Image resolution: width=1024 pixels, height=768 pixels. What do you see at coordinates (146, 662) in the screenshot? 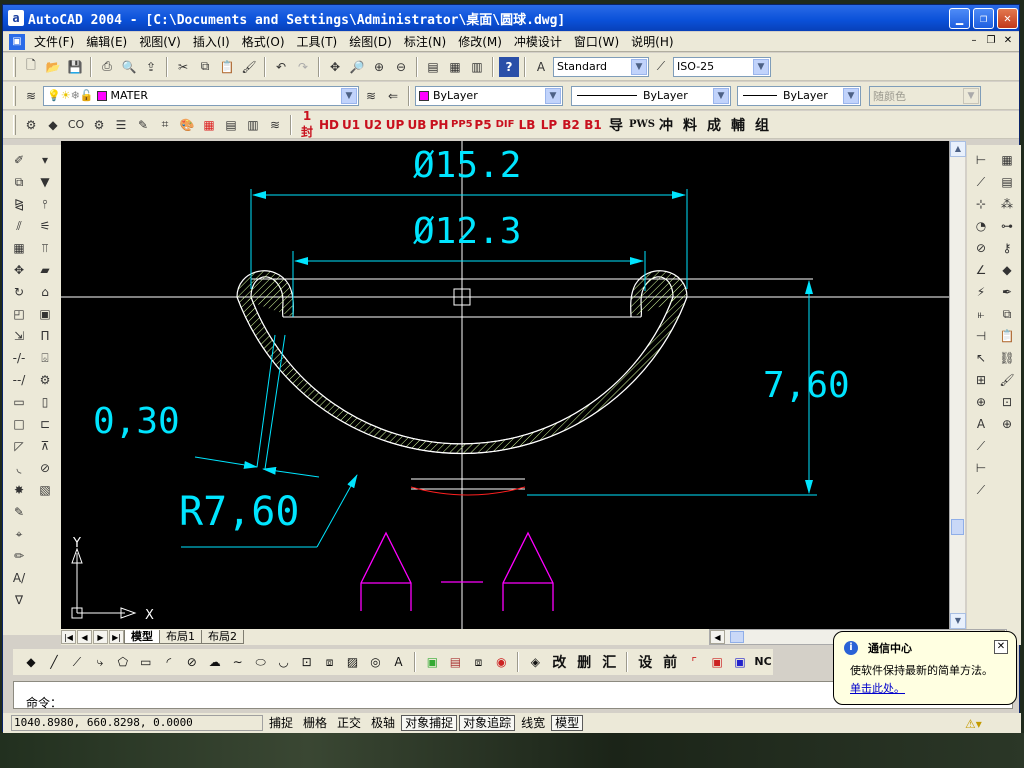
I see `rectangle-icon: ▭` at bounding box center [146, 662].